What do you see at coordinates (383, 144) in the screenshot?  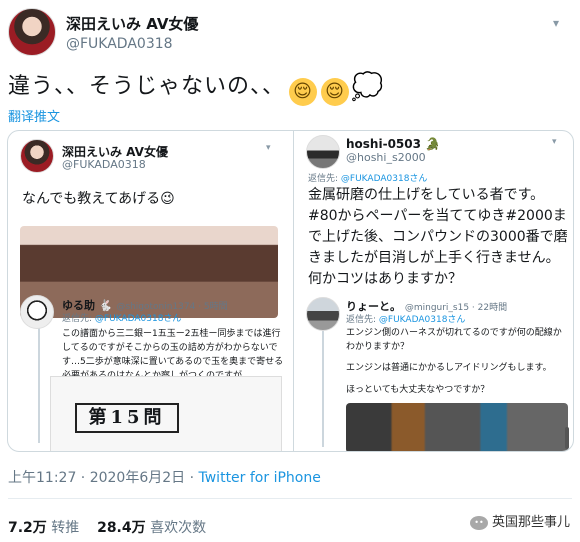 I see `embedded-name: hoshi-0503` at bounding box center [383, 144].